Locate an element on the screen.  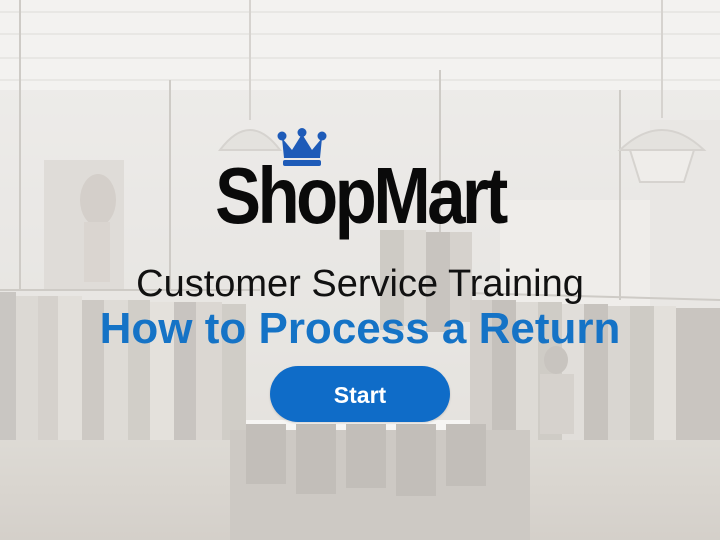
start-button: Start is located at coordinates (360, 394).